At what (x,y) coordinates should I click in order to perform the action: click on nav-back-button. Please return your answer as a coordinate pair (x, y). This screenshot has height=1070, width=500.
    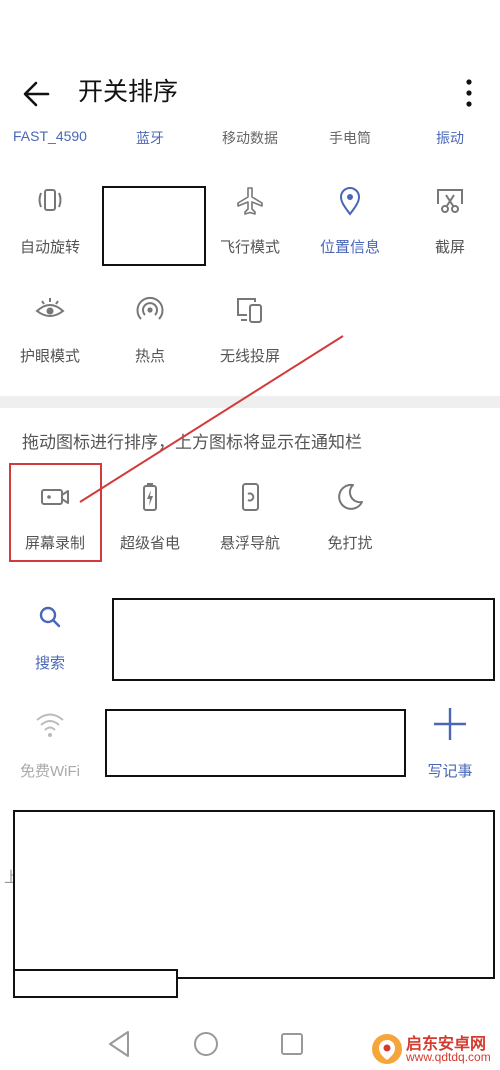
    Looking at the image, I should click on (120, 1044).